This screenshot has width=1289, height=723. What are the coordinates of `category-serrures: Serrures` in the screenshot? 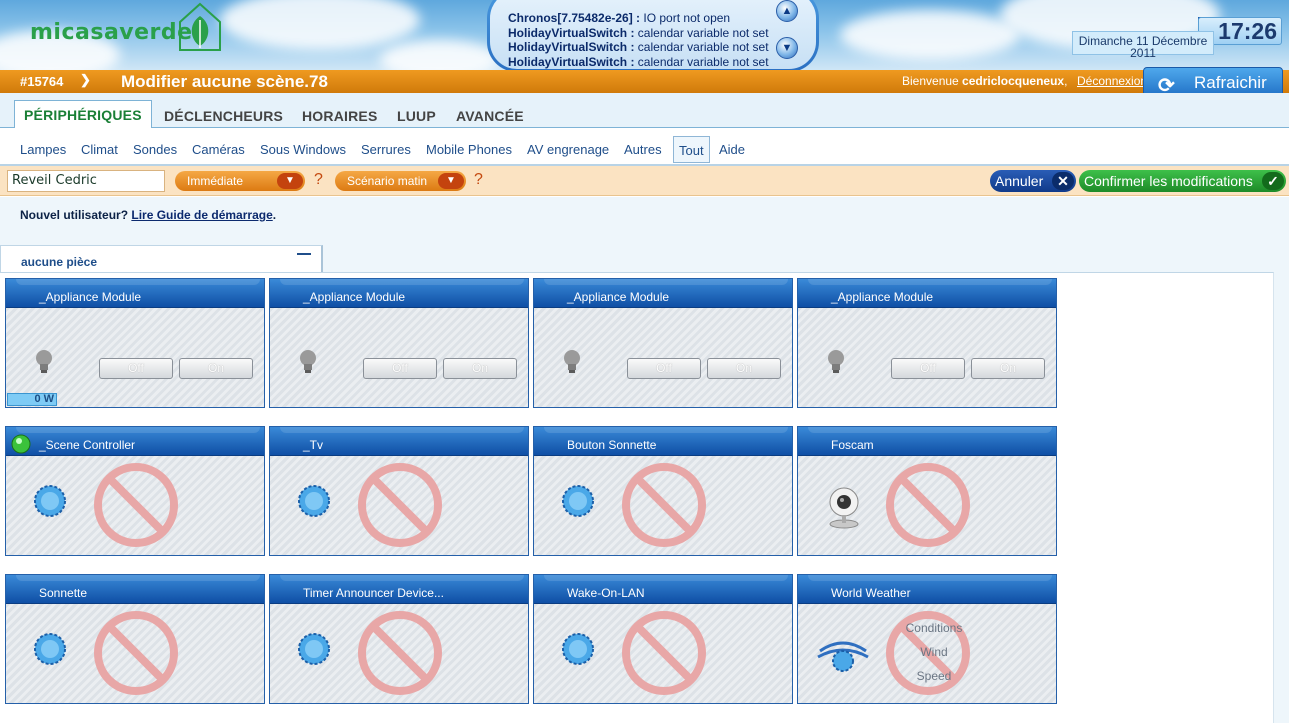 It's located at (386, 149).